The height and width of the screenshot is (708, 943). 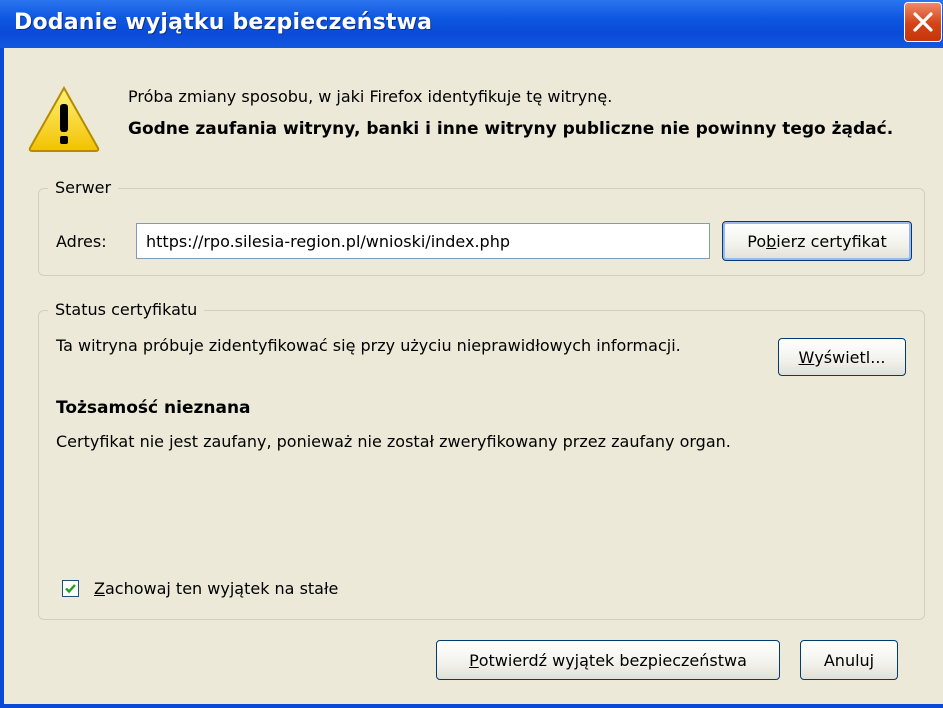 I want to click on fetch-button-text: Pobierz certyfikat, so click(x=817, y=241).